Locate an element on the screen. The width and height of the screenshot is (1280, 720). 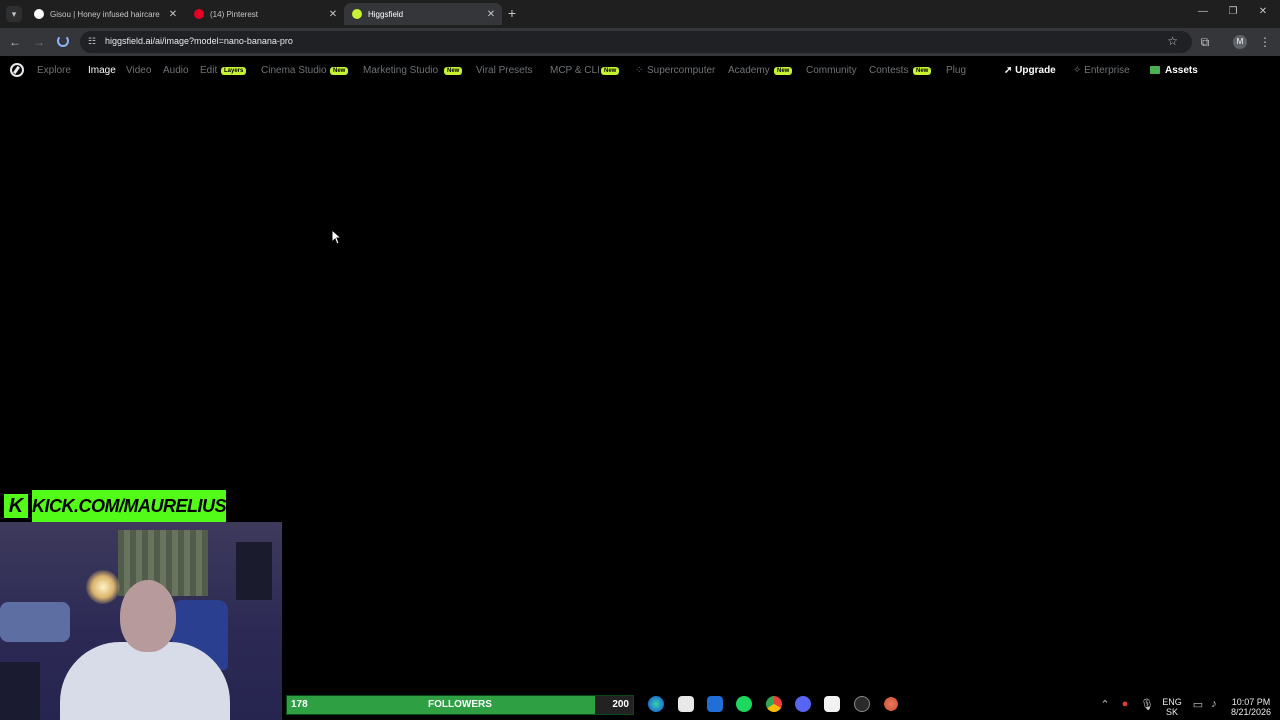
tab-search-icon: ▾ is located at coordinates (14, 14).